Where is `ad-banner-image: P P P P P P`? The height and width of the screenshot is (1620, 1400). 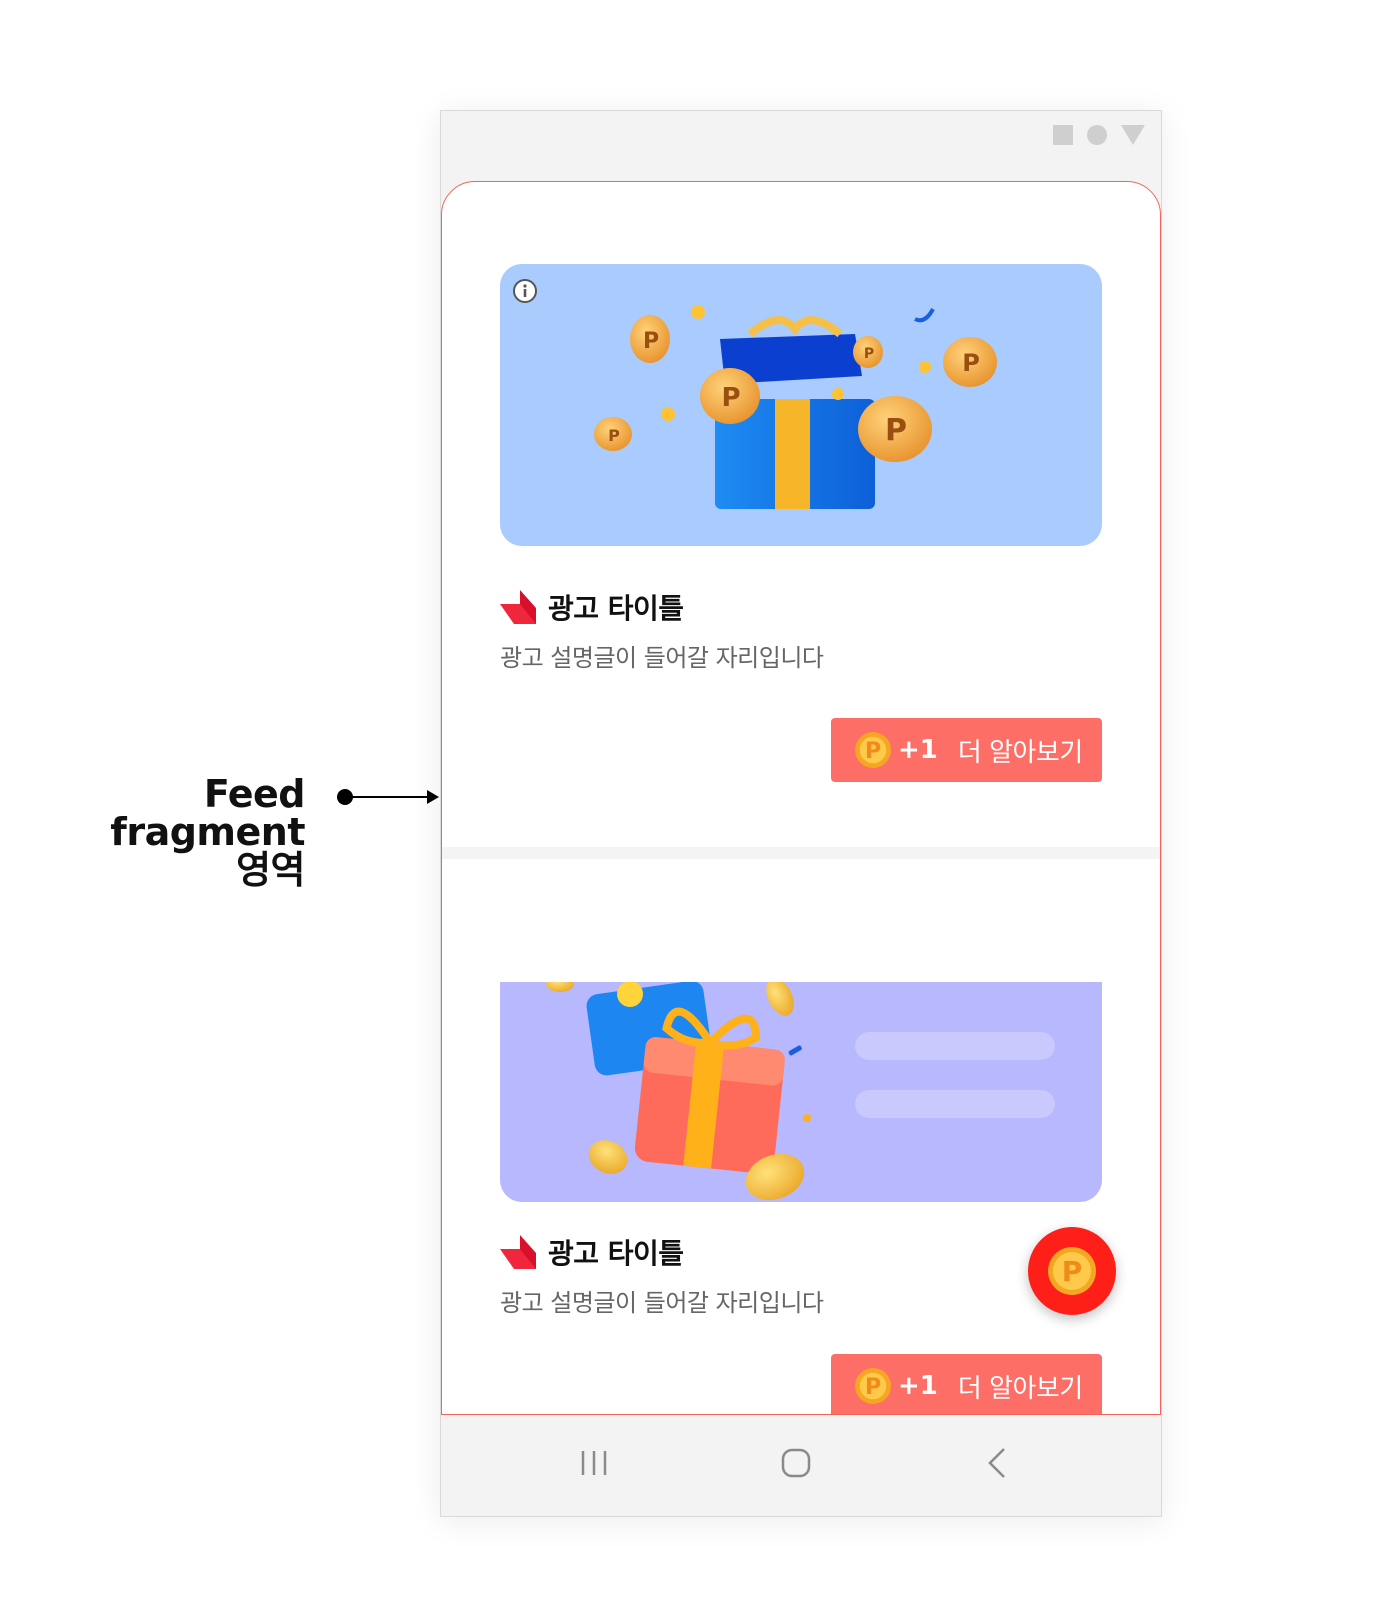 ad-banner-image: P P P P P P is located at coordinates (801, 405).